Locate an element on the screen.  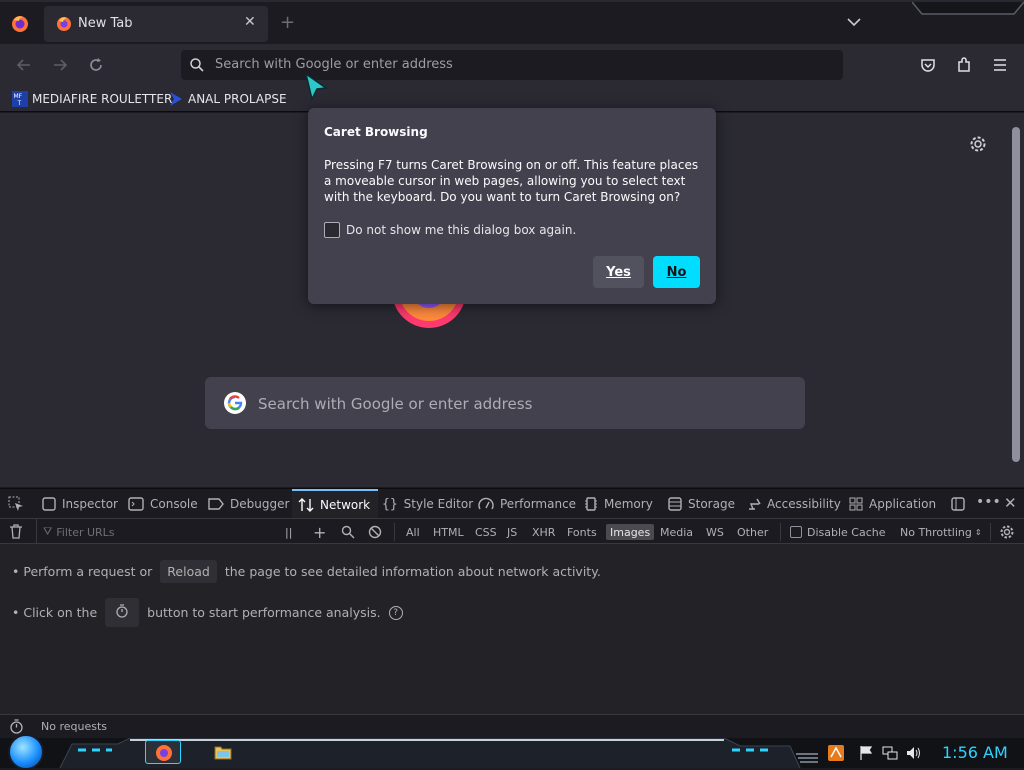
tab-style-editor: {} Style Editor is located at coordinates (427, 504).